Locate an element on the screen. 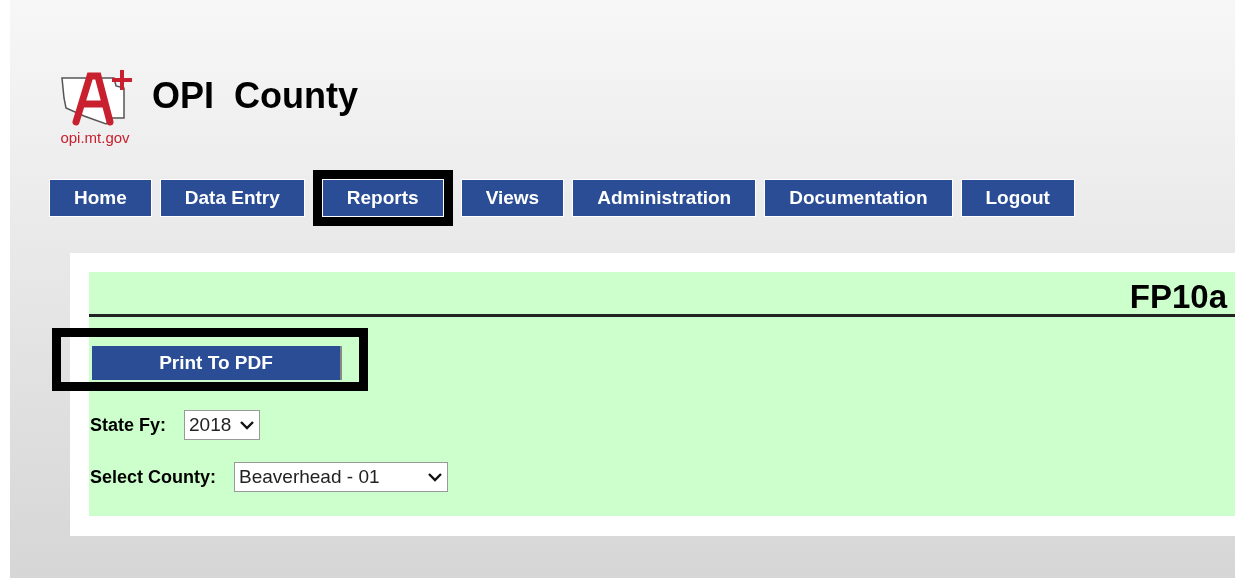 The height and width of the screenshot is (578, 1235). app-title: OPI County is located at coordinates (255, 96).